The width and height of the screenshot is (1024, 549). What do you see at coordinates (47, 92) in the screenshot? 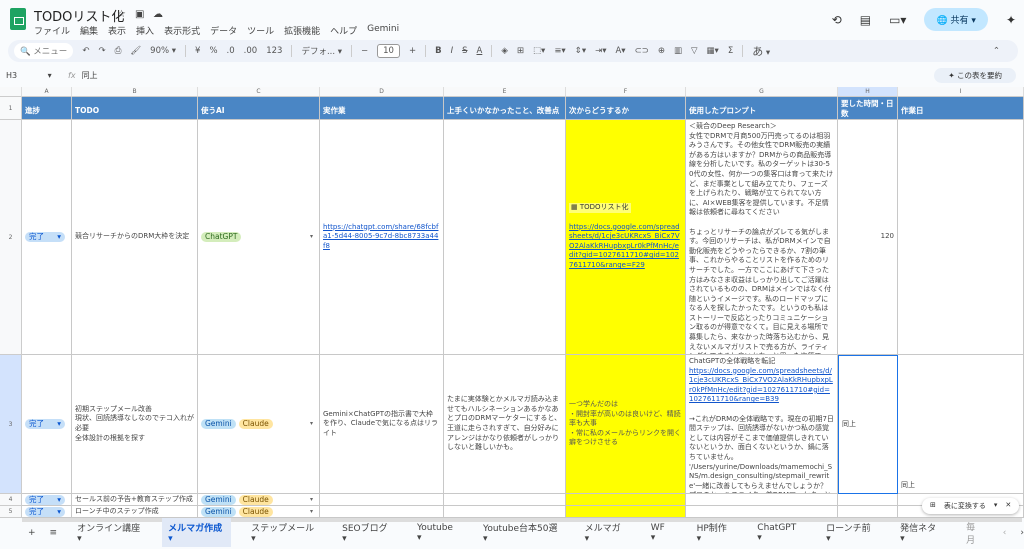
I see `col-header-a: A` at bounding box center [47, 92].